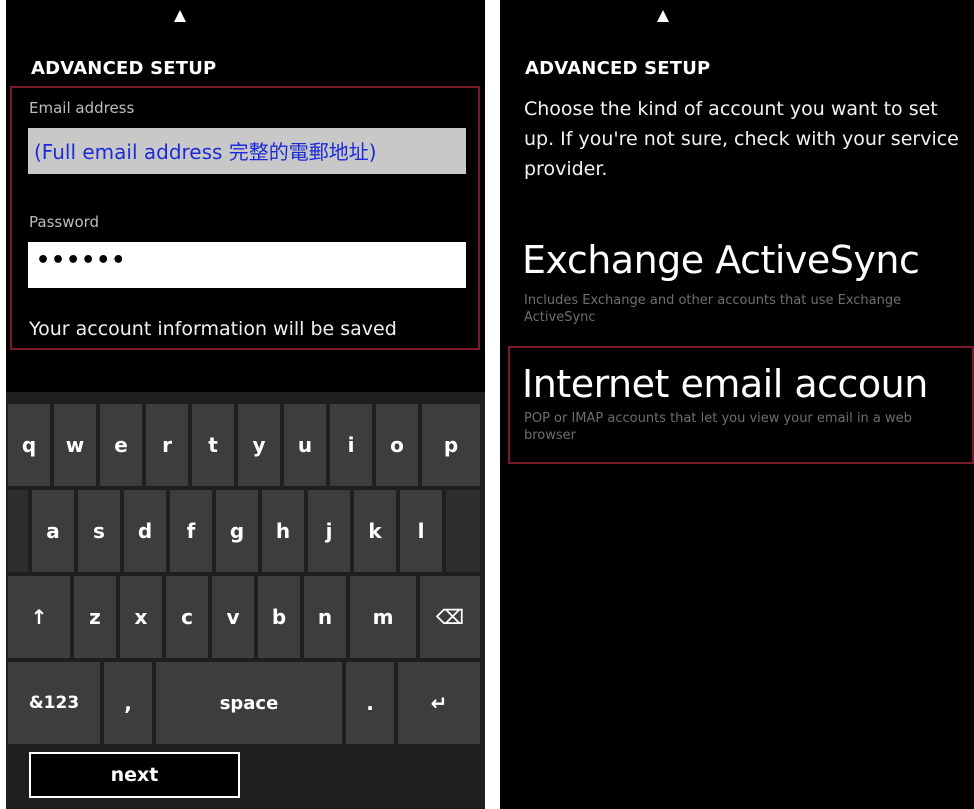  Describe the element at coordinates (128, 703) in the screenshot. I see `comma-key: ,` at that location.